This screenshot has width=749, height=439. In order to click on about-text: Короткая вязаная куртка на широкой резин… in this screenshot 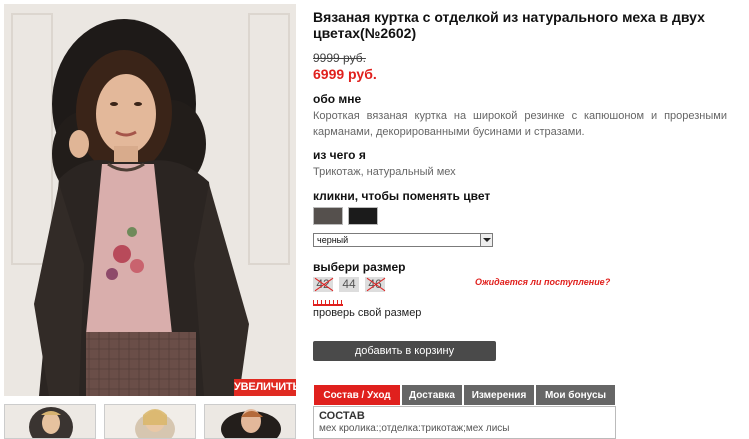, I will do `click(520, 124)`.